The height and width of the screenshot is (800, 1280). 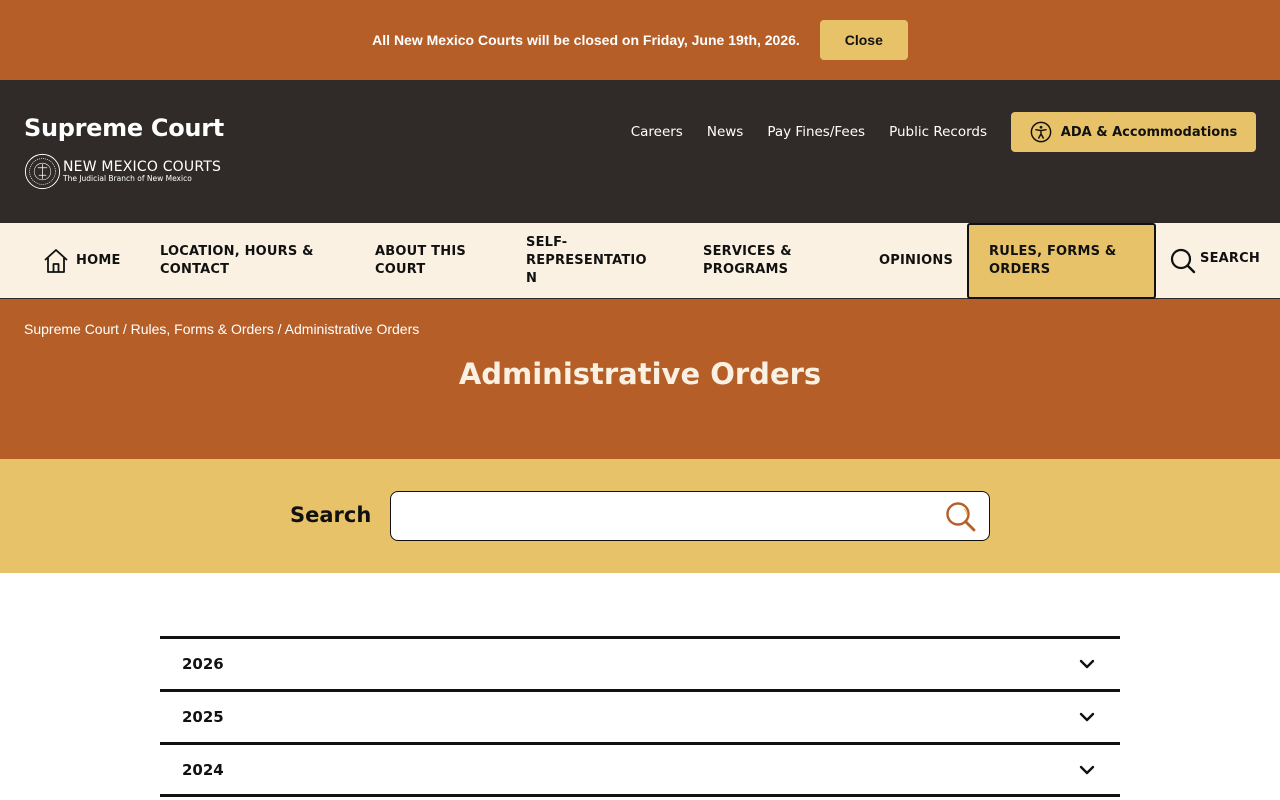 What do you see at coordinates (1053, 260) in the screenshot?
I see `nav-label-rules: RULES, FORMS & ORDERS` at bounding box center [1053, 260].